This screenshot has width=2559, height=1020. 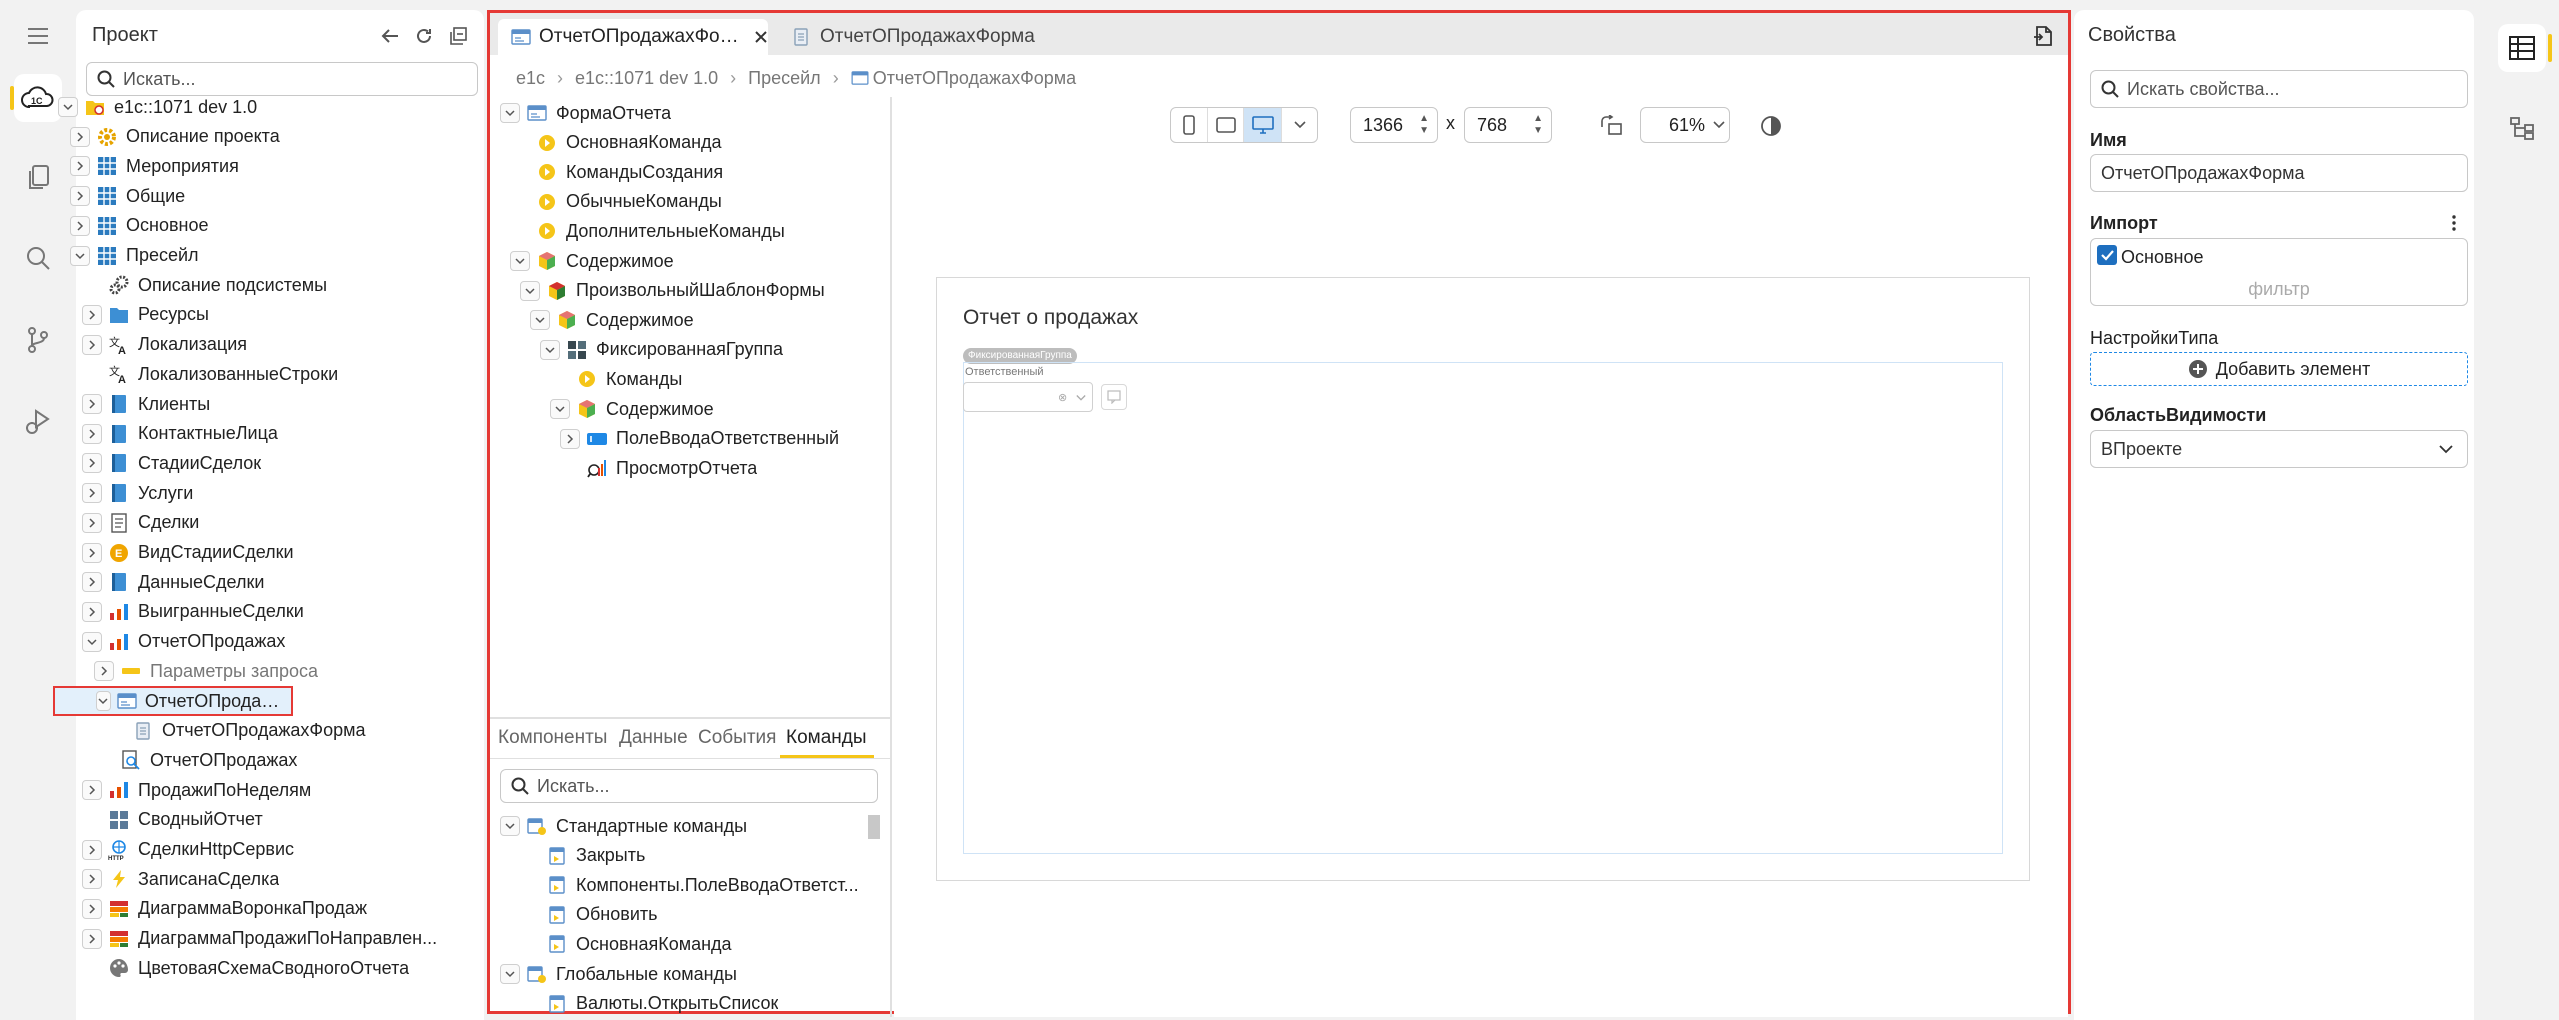 I want to click on hierarchy-icon, so click(x=2522, y=128).